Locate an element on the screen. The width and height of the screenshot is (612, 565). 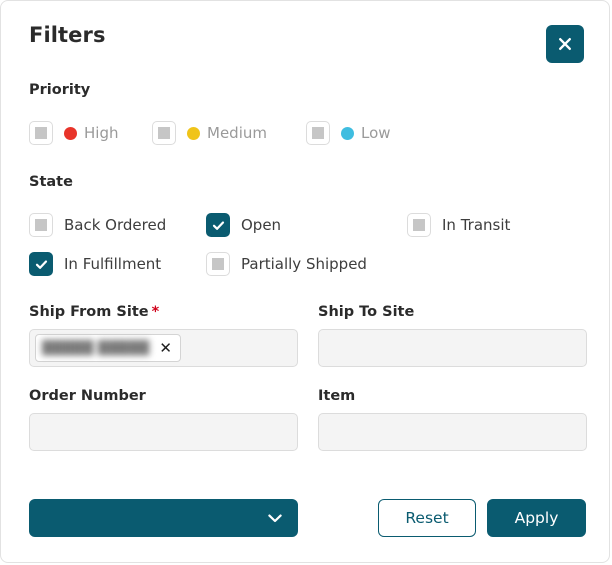
priority-option-high: High is located at coordinates (73, 133).